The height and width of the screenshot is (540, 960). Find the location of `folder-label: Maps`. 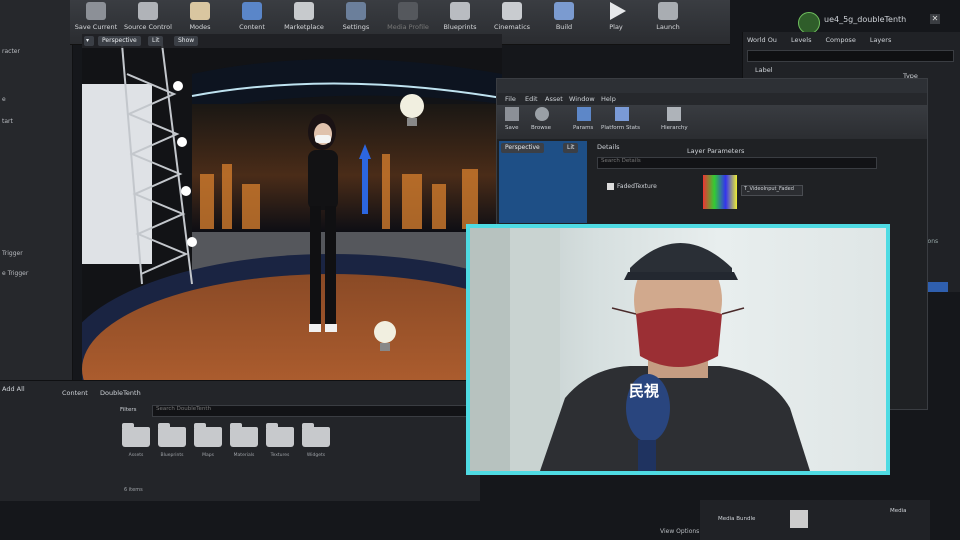

folder-label: Maps is located at coordinates (208, 455).